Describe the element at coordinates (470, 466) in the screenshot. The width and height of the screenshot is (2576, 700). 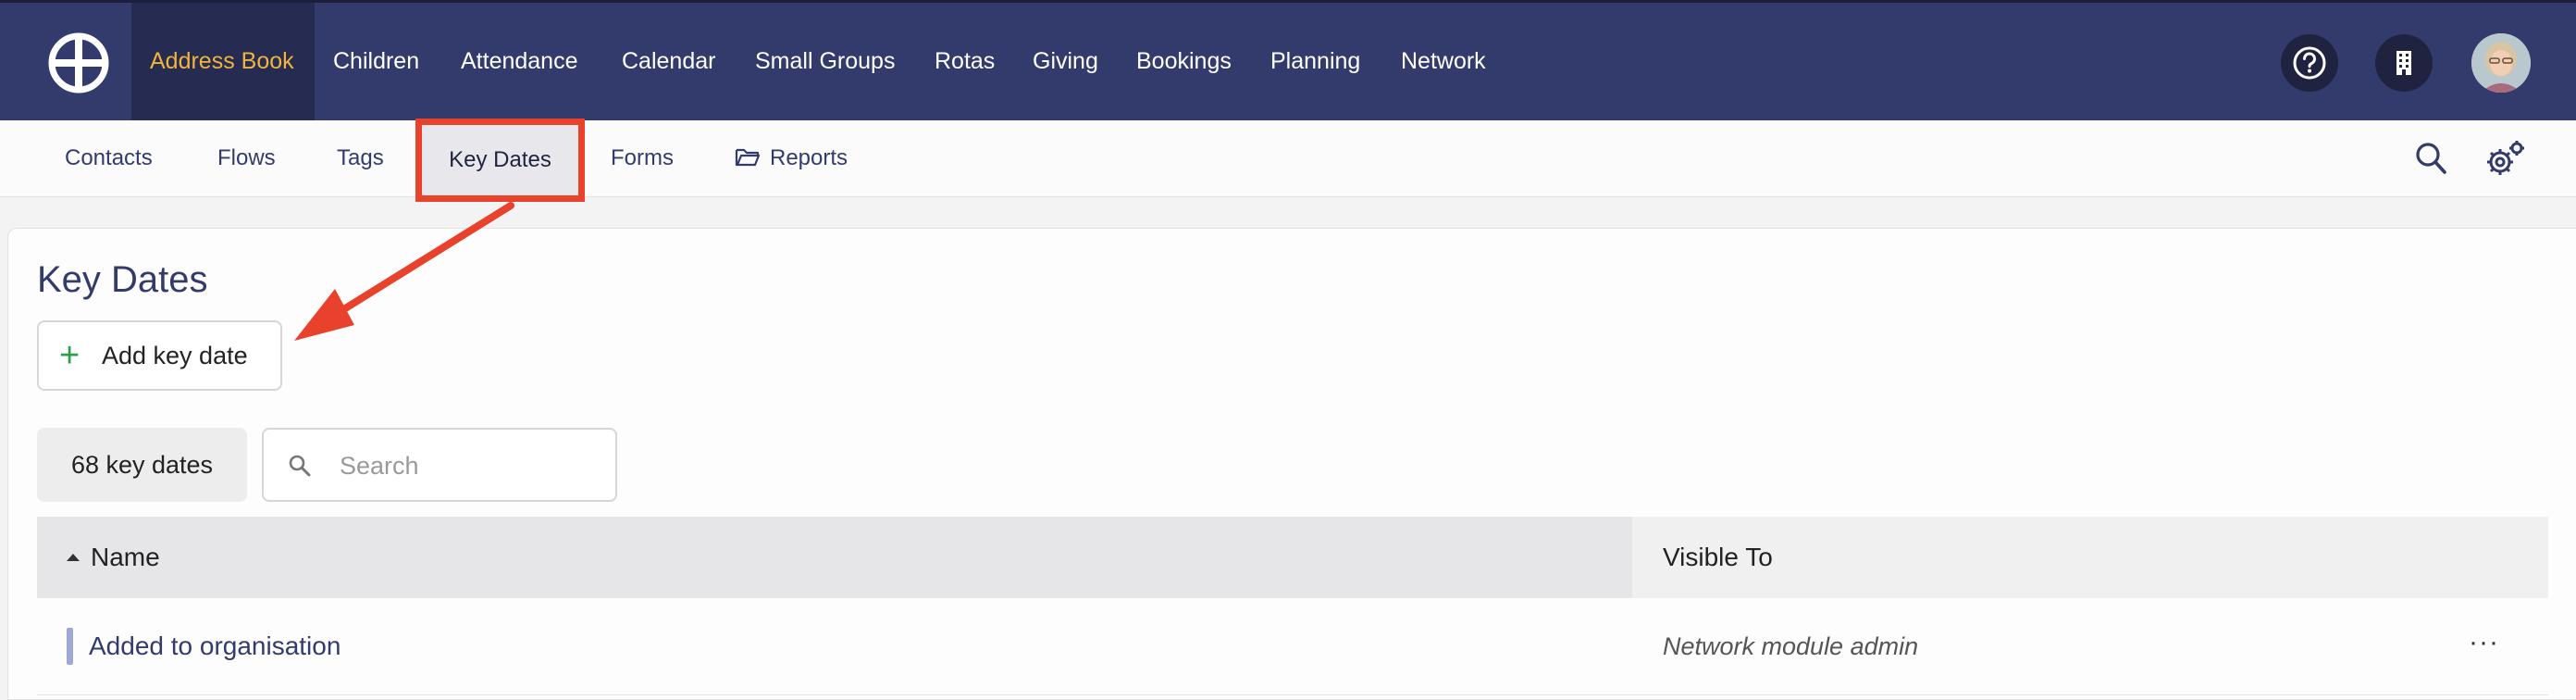
I see `search-input` at that location.